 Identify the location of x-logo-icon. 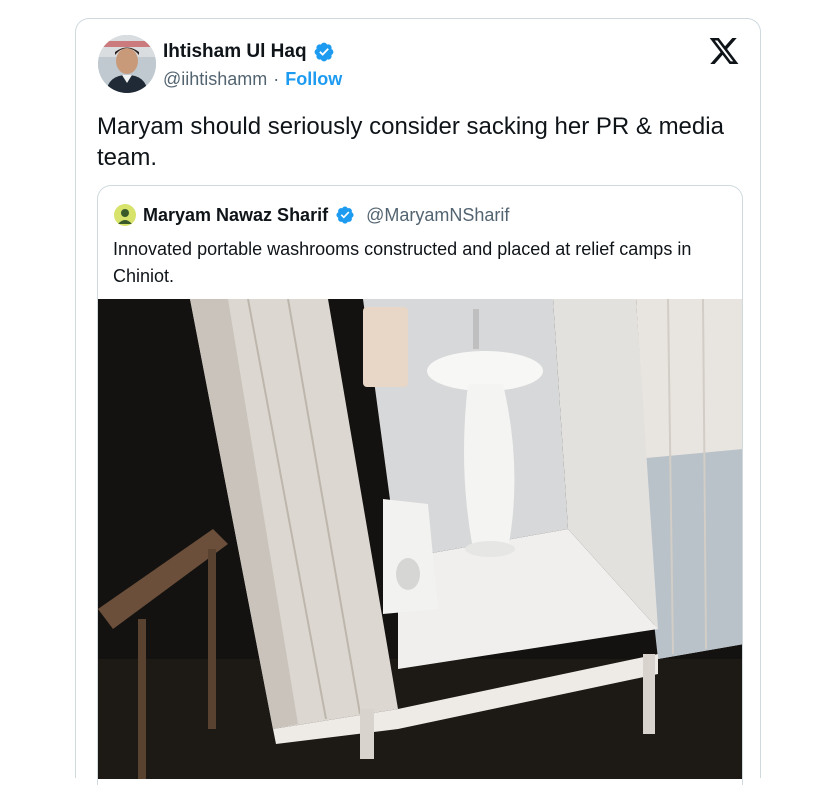
(724, 51).